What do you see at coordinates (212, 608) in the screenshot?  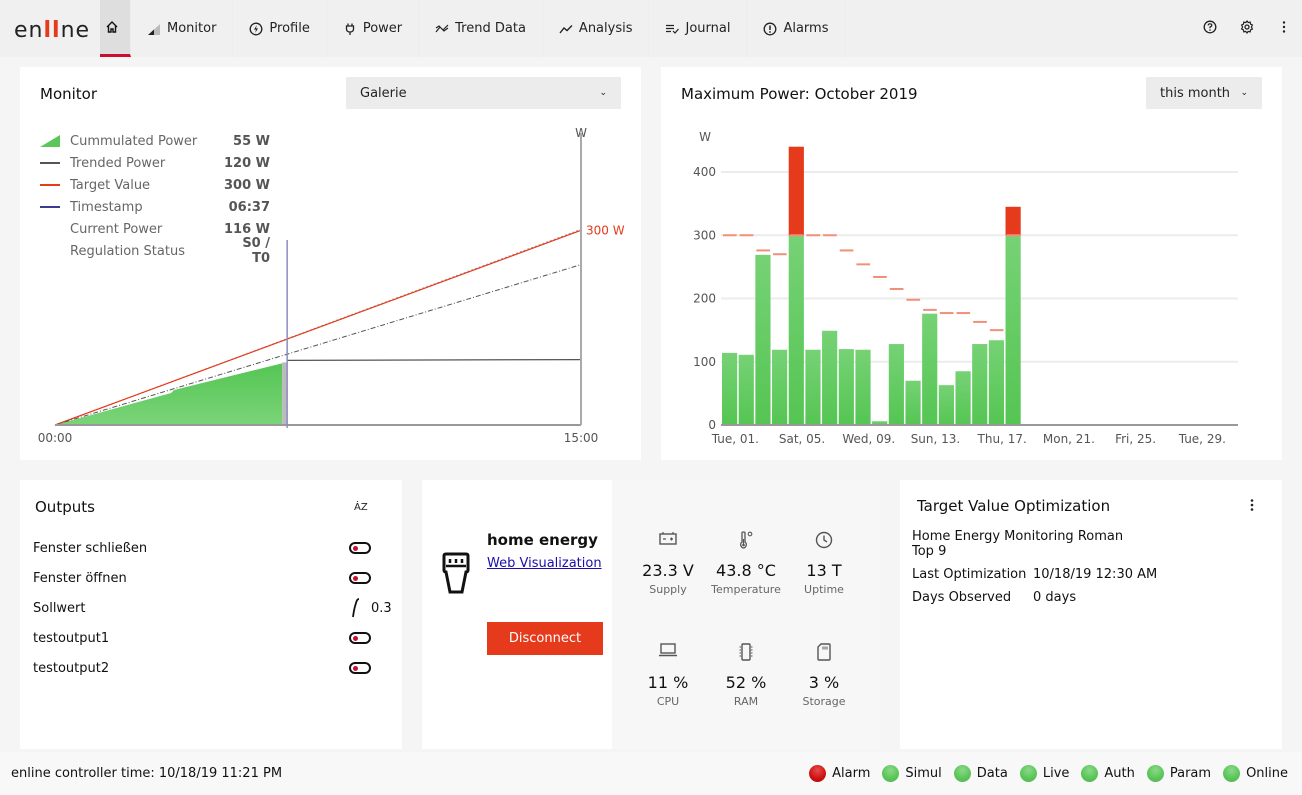 I see `output-row: Sollwert 0.3` at bounding box center [212, 608].